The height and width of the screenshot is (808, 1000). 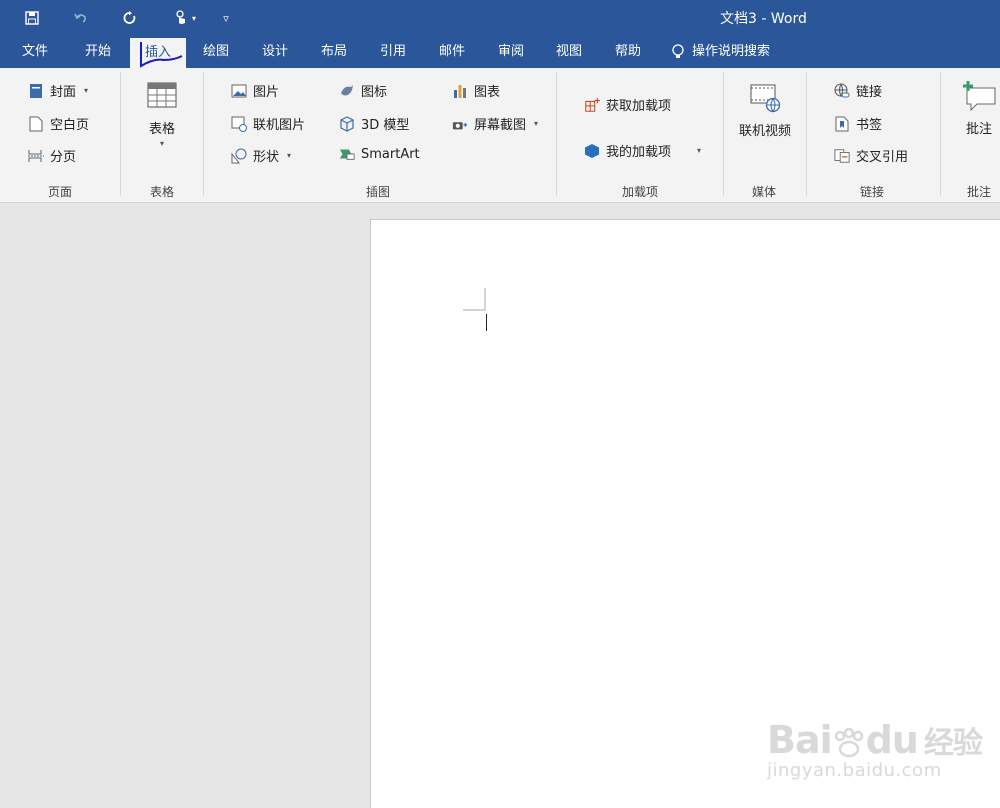 I want to click on customize-icon: ▿, so click(x=226, y=18).